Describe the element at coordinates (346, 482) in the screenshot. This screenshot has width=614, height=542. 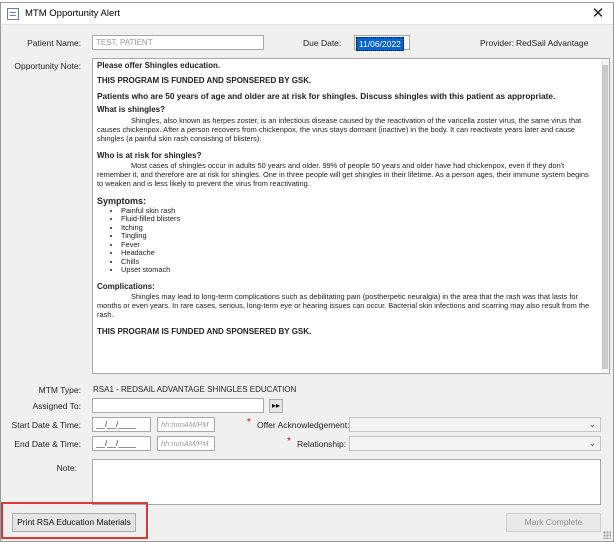
I see `note-textarea` at that location.